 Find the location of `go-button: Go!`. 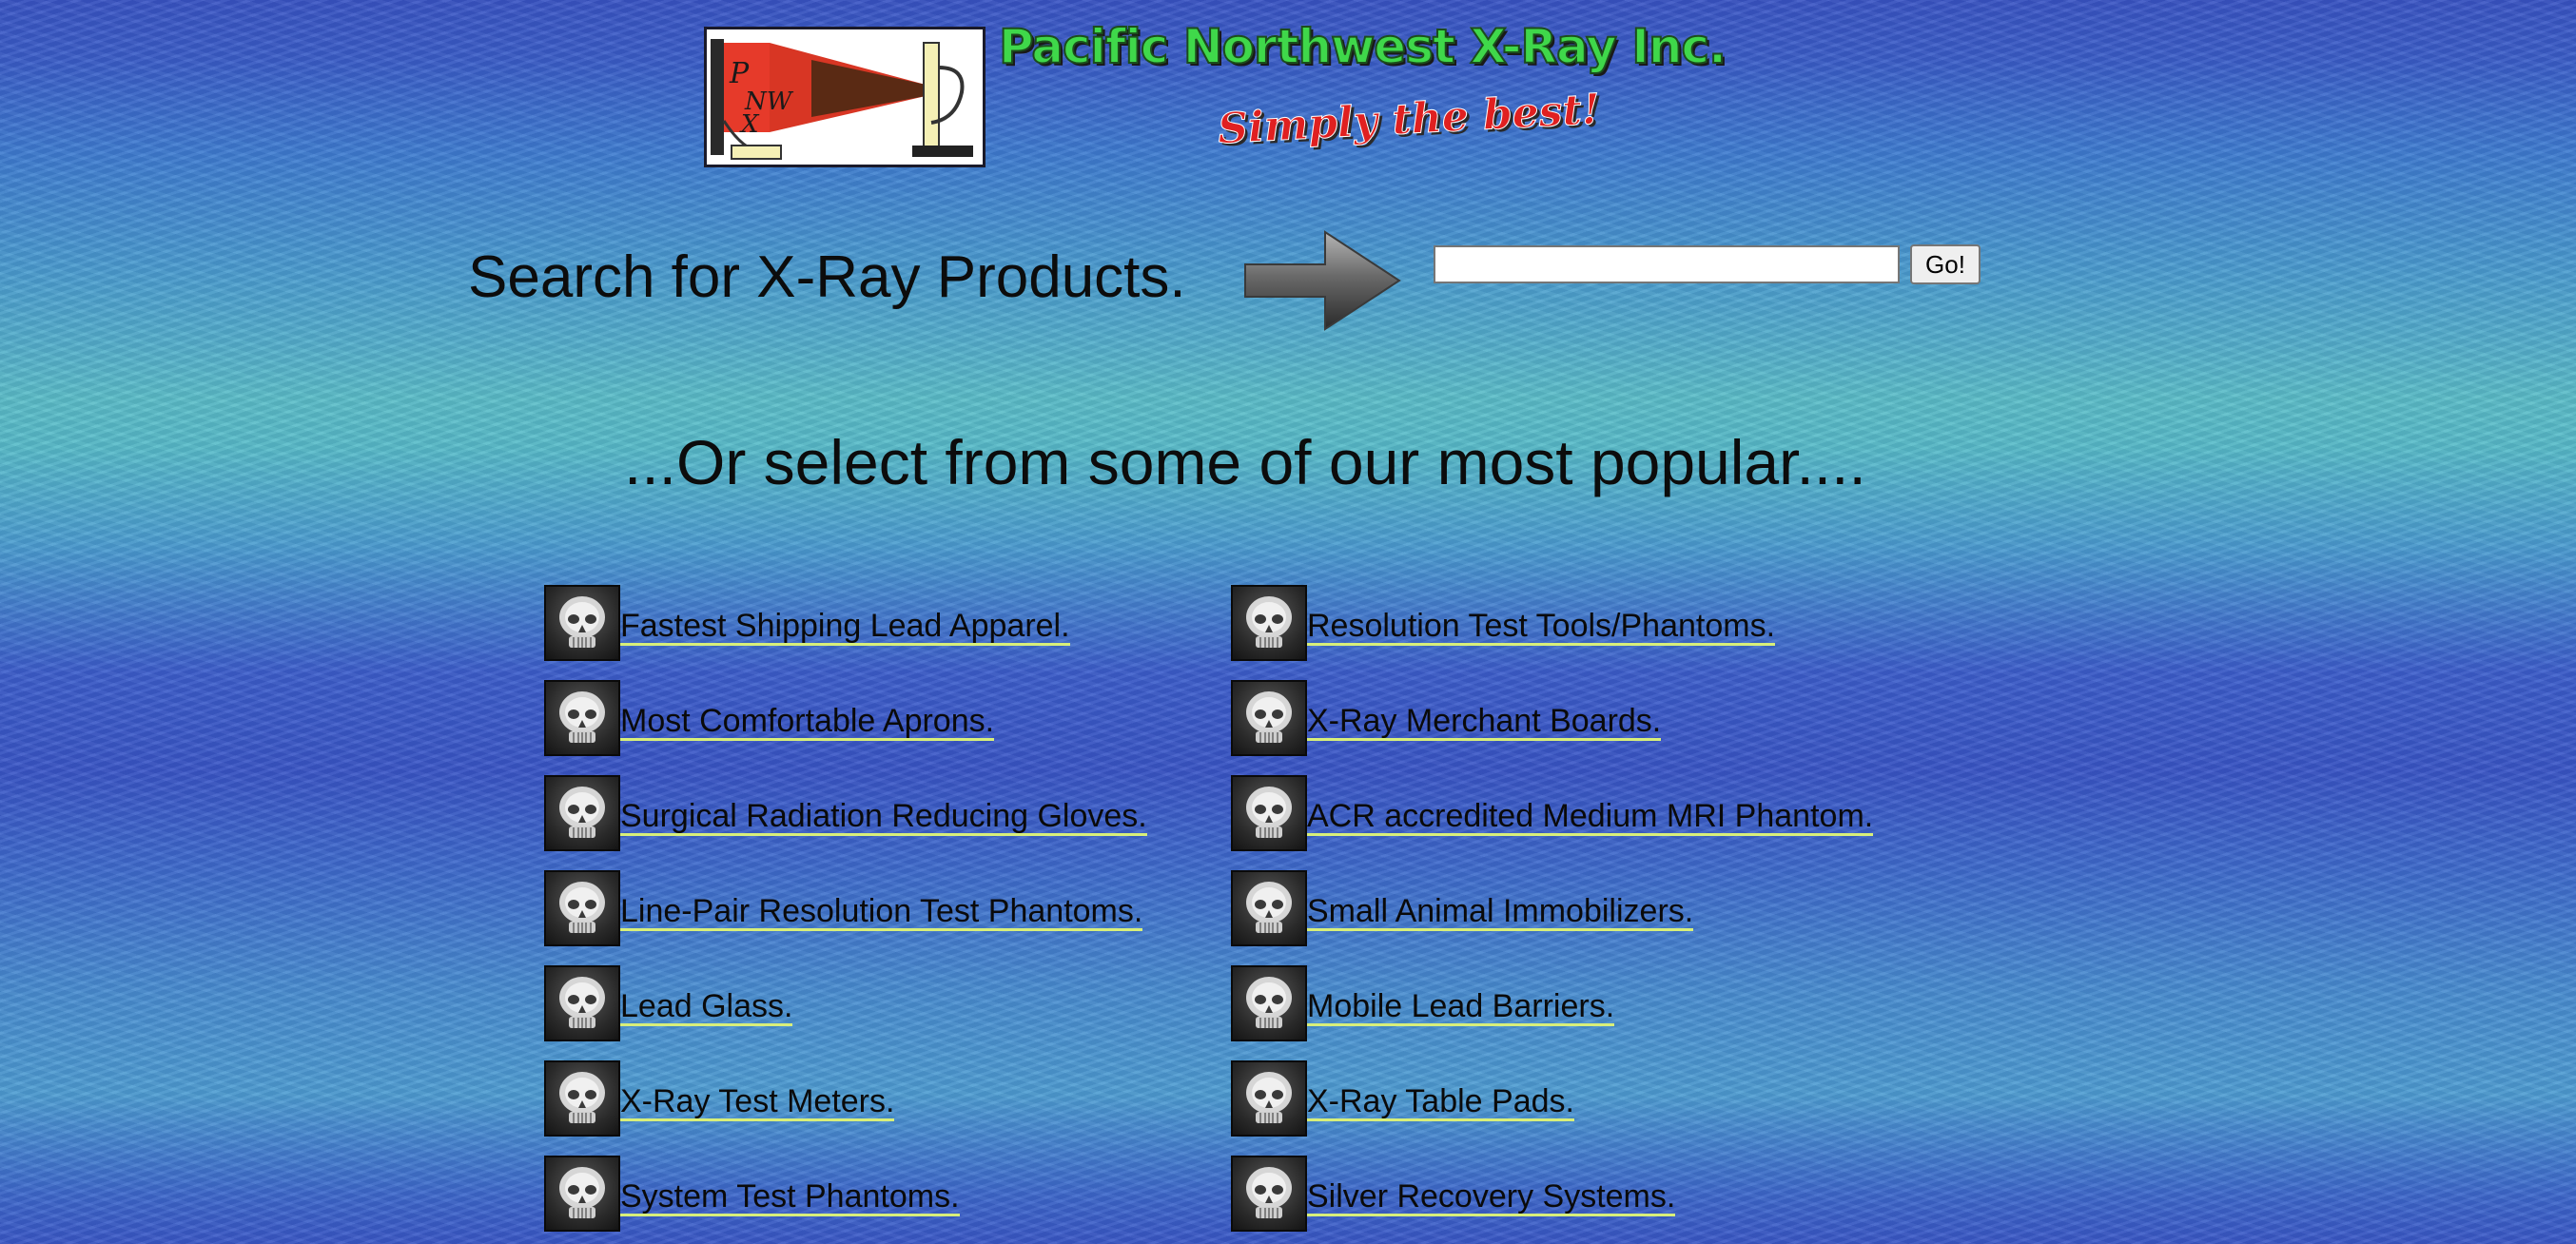

go-button: Go! is located at coordinates (1946, 264).